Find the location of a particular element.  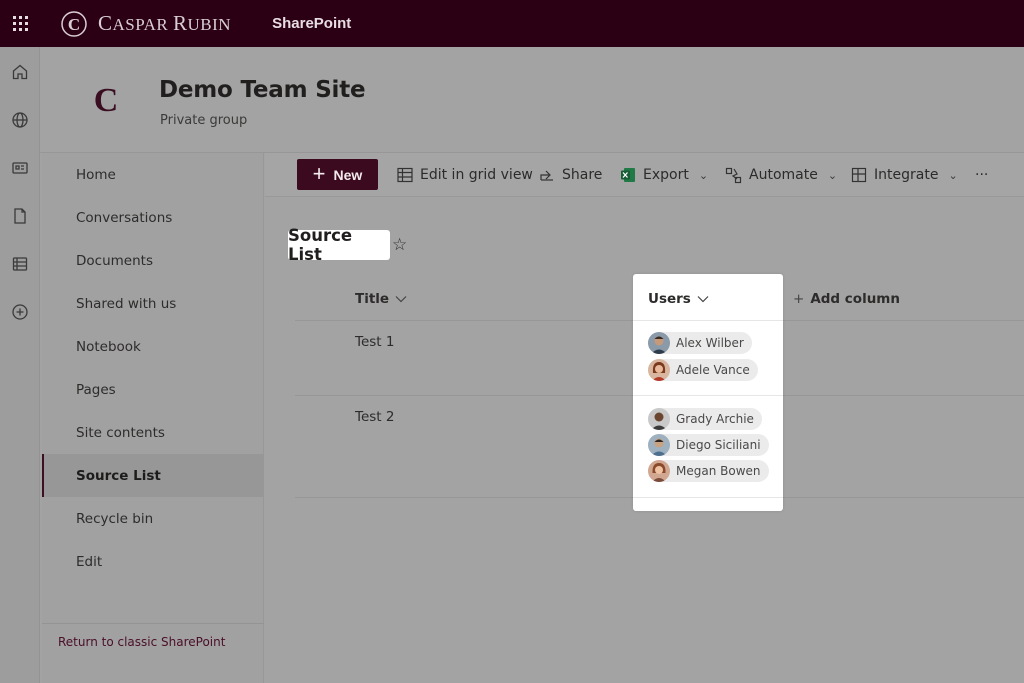

nav-item-edit: Edit is located at coordinates (153, 561).